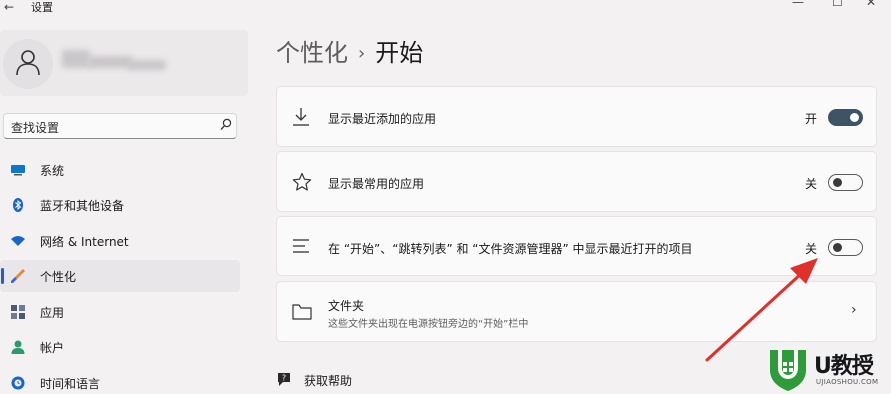 The image size is (891, 394). Describe the element at coordinates (788, 370) in the screenshot. I see `shield-logo-icon` at that location.